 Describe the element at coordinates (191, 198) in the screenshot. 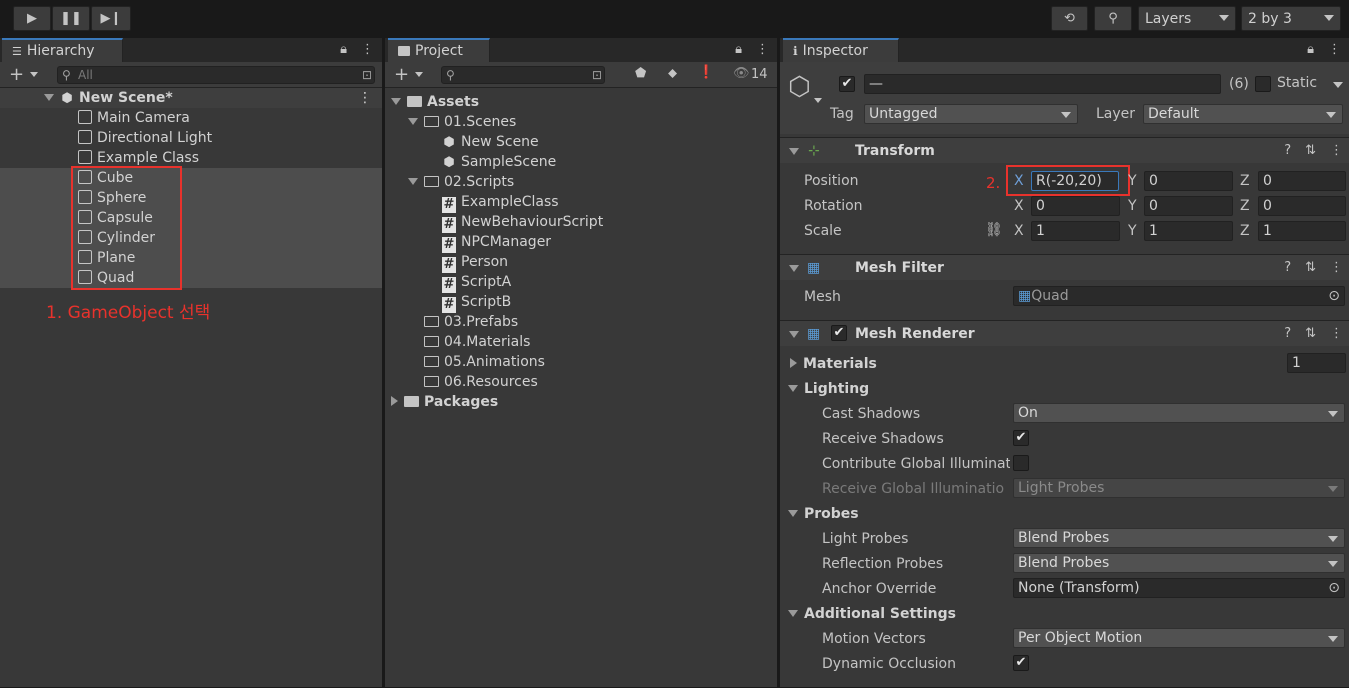

I see `list-item: Sphere` at that location.